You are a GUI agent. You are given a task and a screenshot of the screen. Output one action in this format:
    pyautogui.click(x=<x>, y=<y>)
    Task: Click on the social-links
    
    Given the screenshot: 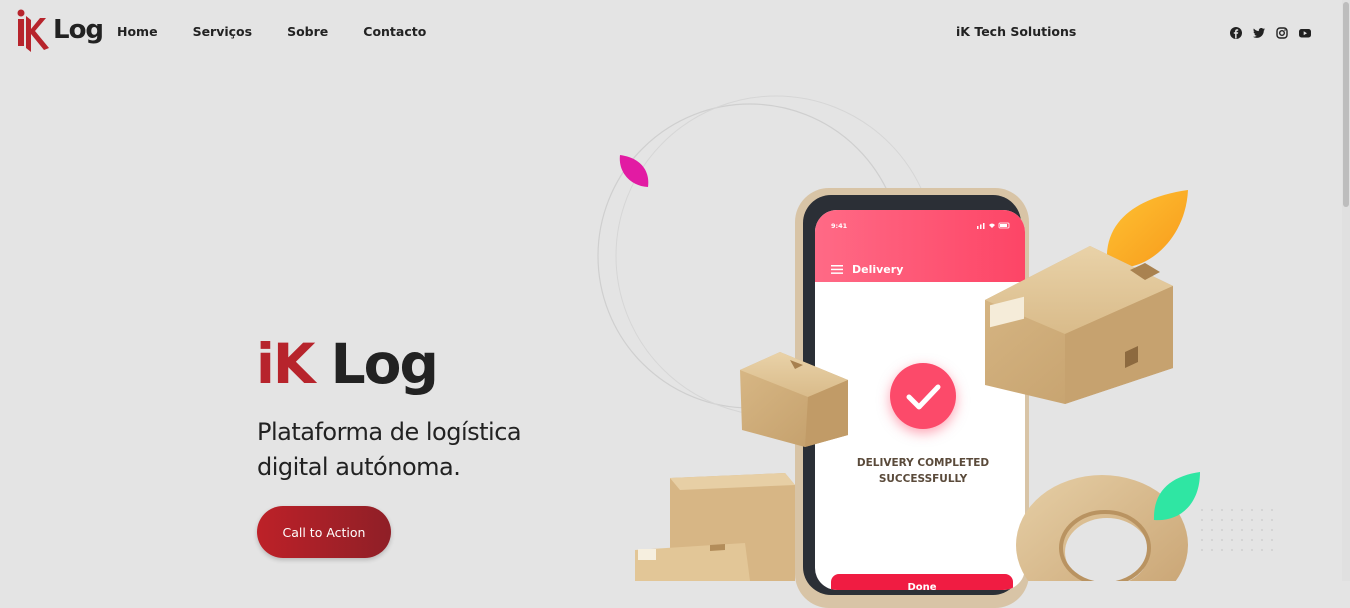 What is the action you would take?
    pyautogui.click(x=1270, y=32)
    